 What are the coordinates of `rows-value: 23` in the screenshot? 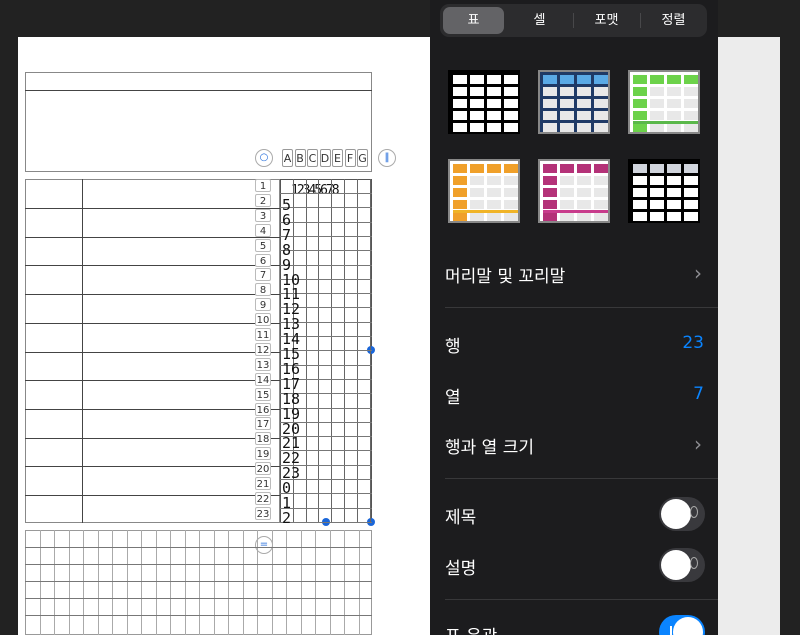 It's located at (693, 343).